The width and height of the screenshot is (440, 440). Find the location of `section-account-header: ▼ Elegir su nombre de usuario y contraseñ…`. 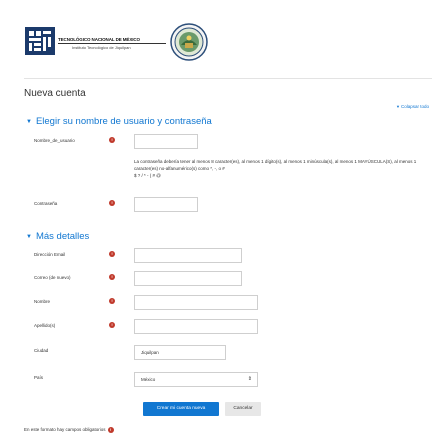

section-account-header: ▼ Elegir su nombre de usuario y contraseñ… is located at coordinates (119, 121).